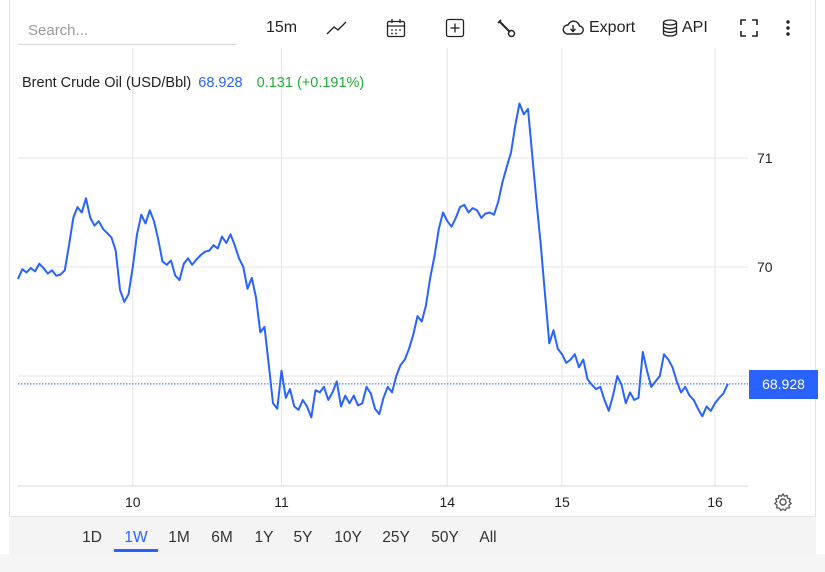 The width and height of the screenshot is (825, 572). What do you see at coordinates (220, 83) in the screenshot?
I see `legend-last-price: 68.928` at bounding box center [220, 83].